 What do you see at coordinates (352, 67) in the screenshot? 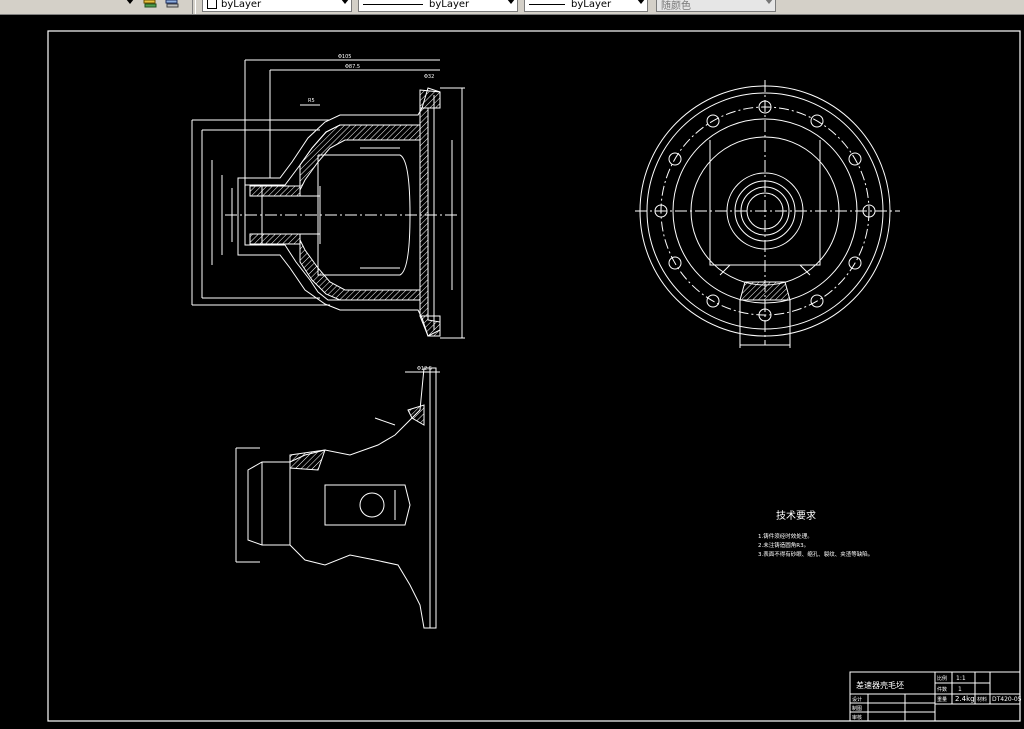
I see `dim-text-top-inner: Φ87.5` at bounding box center [352, 67].